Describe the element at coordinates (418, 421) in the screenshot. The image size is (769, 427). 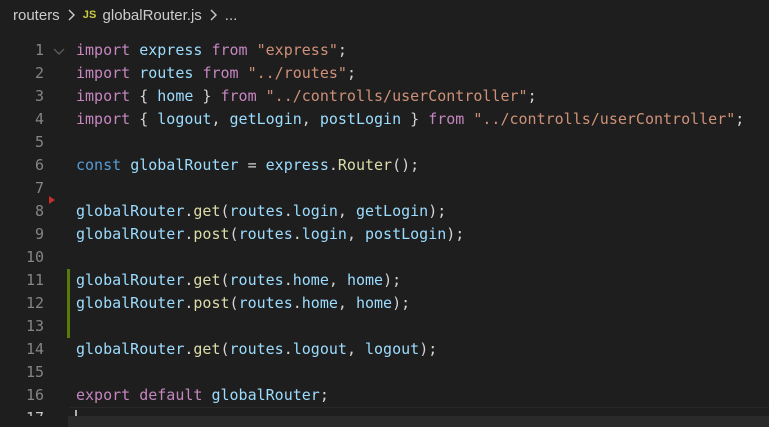
I see `scrollbar-track` at that location.